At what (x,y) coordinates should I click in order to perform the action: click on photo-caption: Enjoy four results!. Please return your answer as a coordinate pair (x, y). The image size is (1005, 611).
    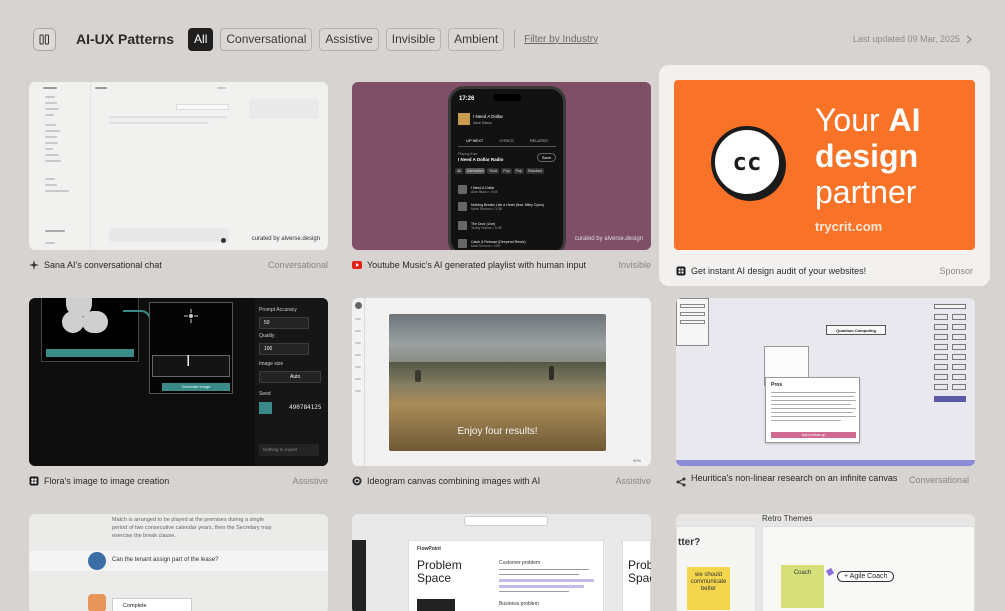
    Looking at the image, I should click on (497, 431).